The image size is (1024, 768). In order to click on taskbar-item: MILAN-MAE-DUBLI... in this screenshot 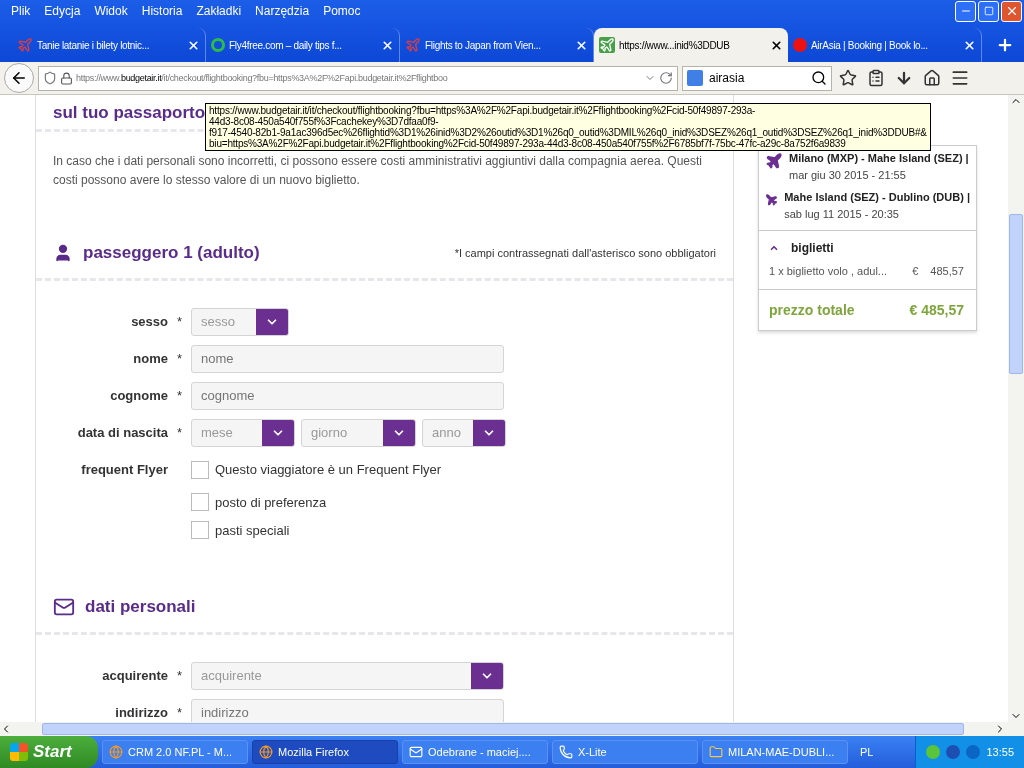, I will do `click(775, 752)`.